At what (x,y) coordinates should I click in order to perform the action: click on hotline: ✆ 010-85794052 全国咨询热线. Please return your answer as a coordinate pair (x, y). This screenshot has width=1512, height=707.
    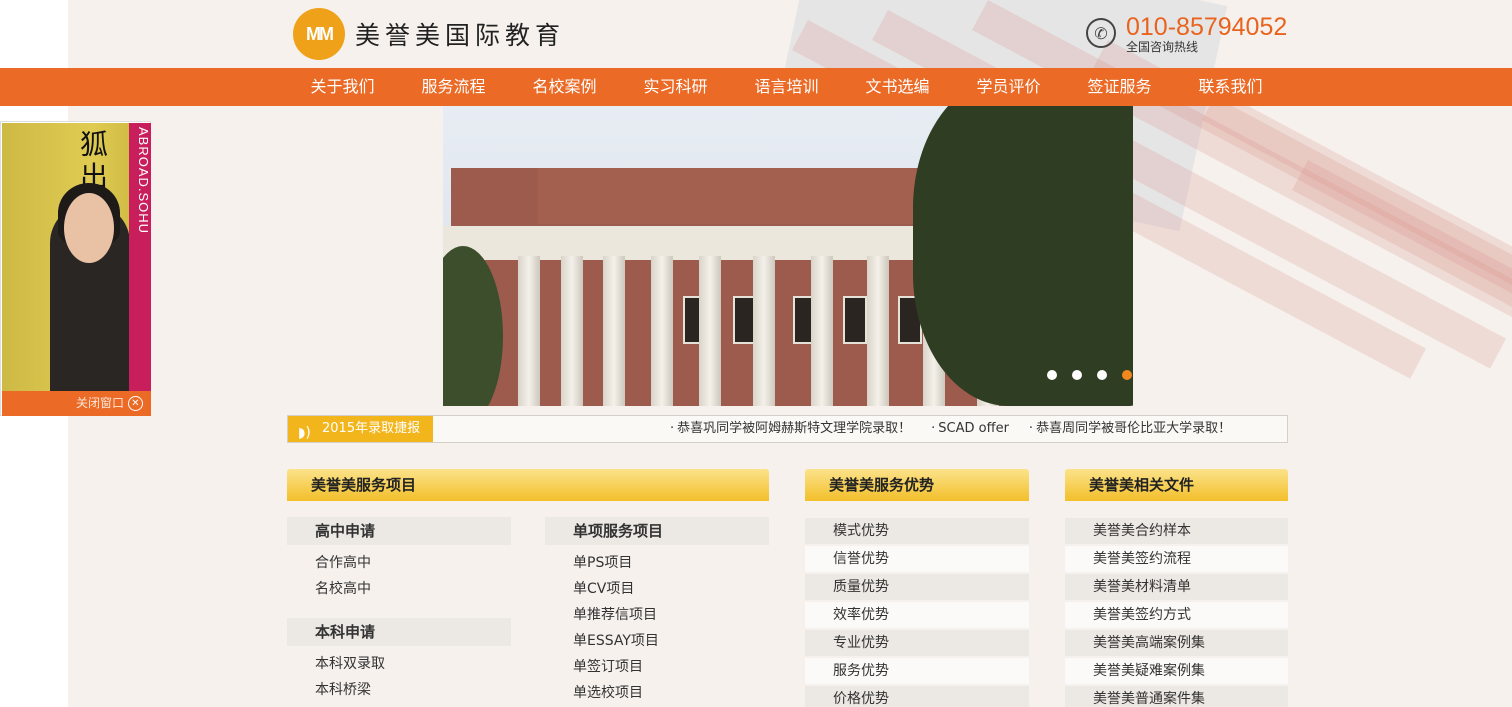
    Looking at the image, I should click on (1186, 34).